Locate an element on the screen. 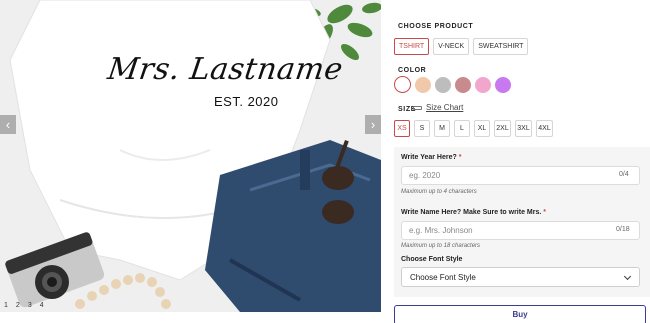 Image resolution: width=650 pixels, height=323 pixels. shirt-print-name: Mrs. Lastname is located at coordinates (225, 69).